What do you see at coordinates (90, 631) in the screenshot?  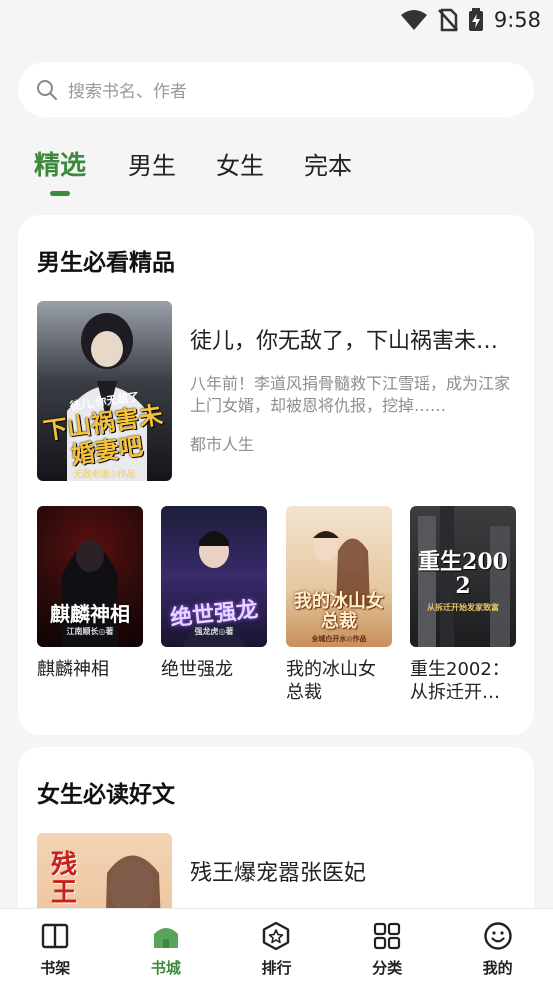 I see `cover-author: 江南顺长◎著` at bounding box center [90, 631].